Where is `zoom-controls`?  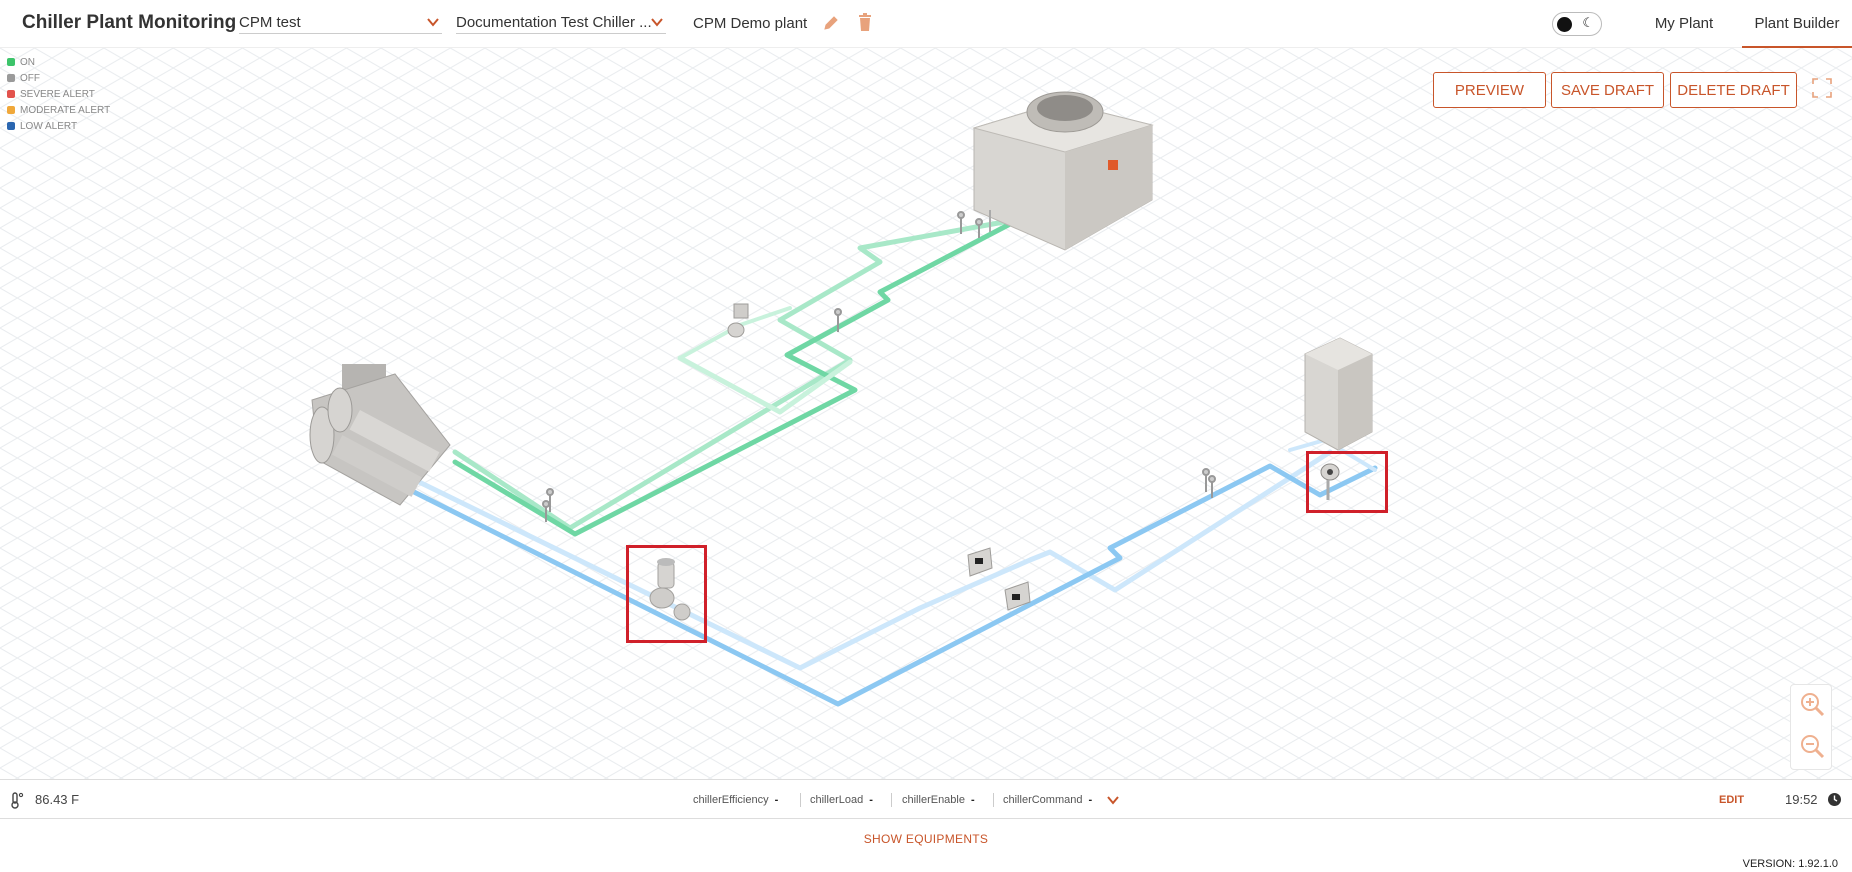 zoom-controls is located at coordinates (1811, 727).